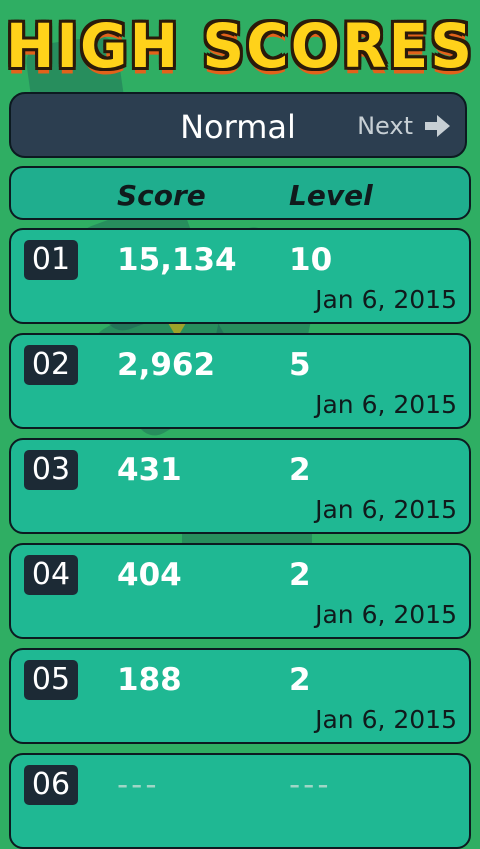 The image size is (480, 849). I want to click on level-value: ---, so click(310, 785).